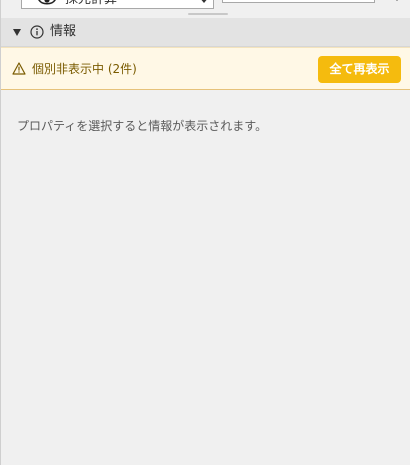 The image size is (410, 465). Describe the element at coordinates (63, 31) in the screenshot. I see `section-title: 情報` at that location.